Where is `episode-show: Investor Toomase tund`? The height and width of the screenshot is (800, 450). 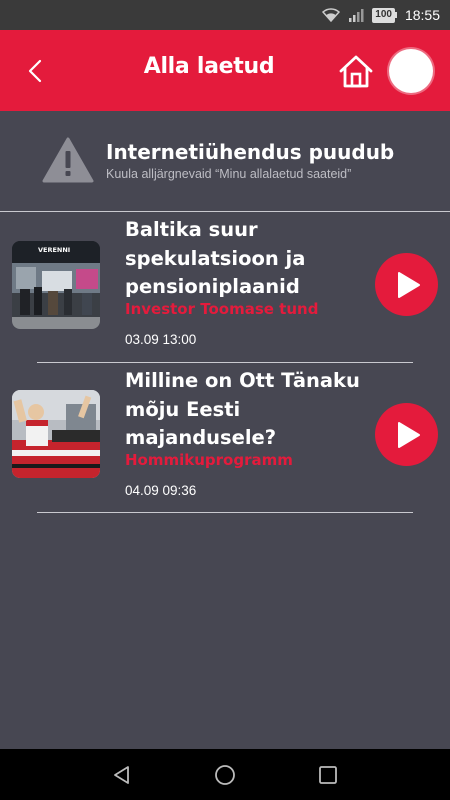 episode-show: Investor Toomase tund is located at coordinates (222, 309).